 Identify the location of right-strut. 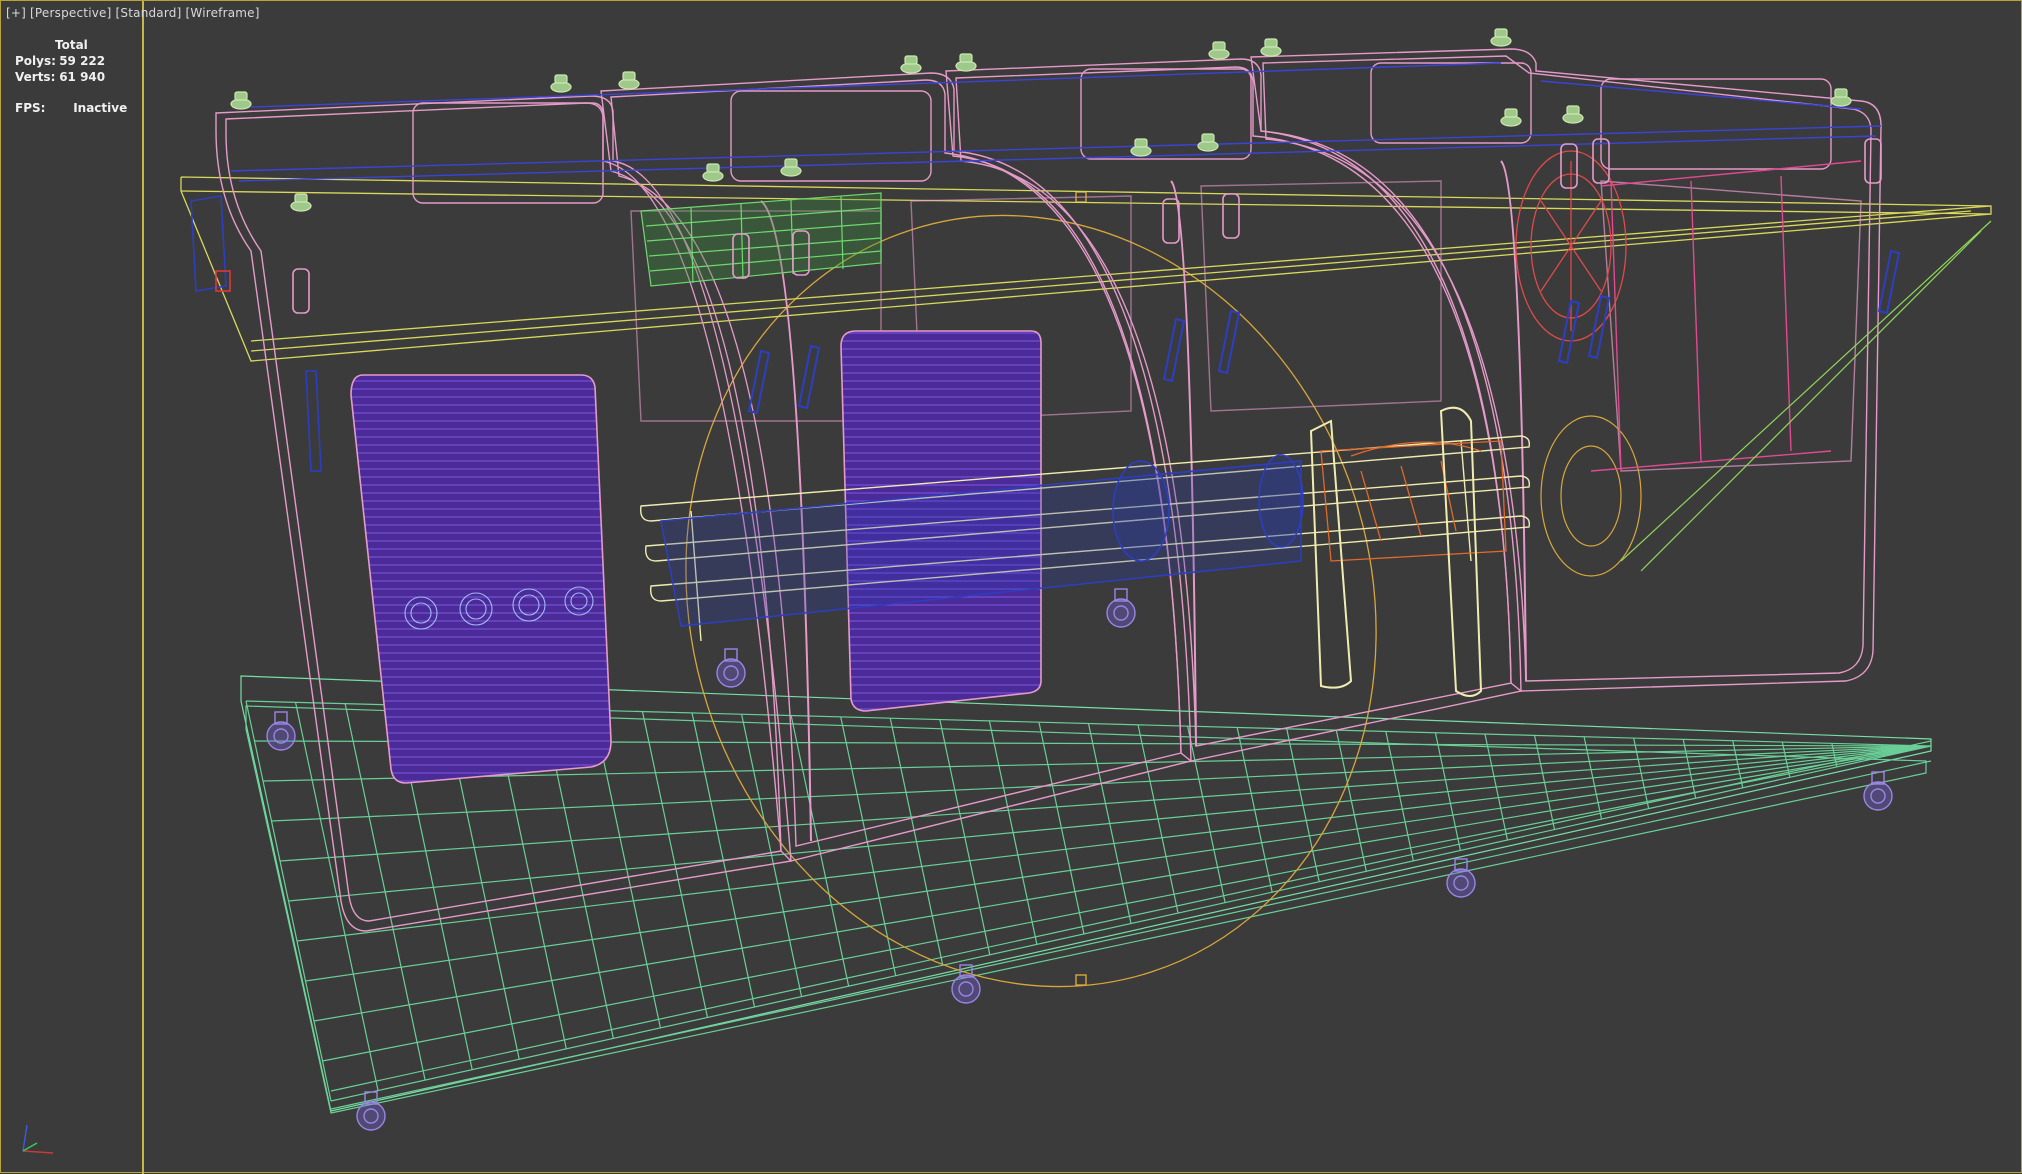
(1806, 396).